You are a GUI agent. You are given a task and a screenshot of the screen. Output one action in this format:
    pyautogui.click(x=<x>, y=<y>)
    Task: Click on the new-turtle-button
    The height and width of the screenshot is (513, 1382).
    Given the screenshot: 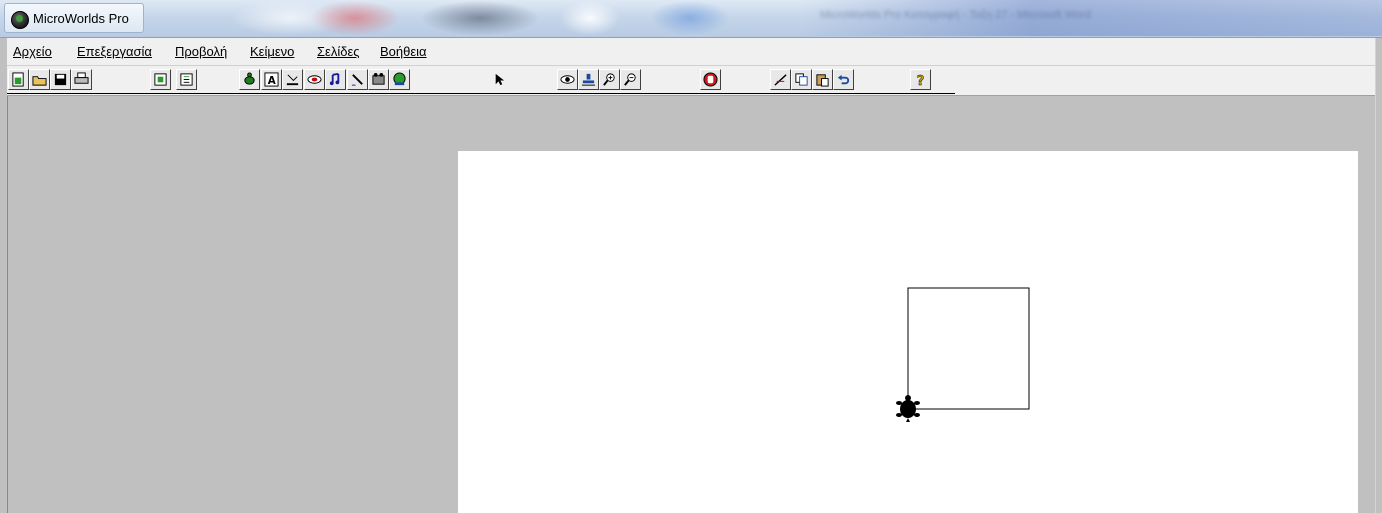 What is the action you would take?
    pyautogui.click(x=249, y=79)
    